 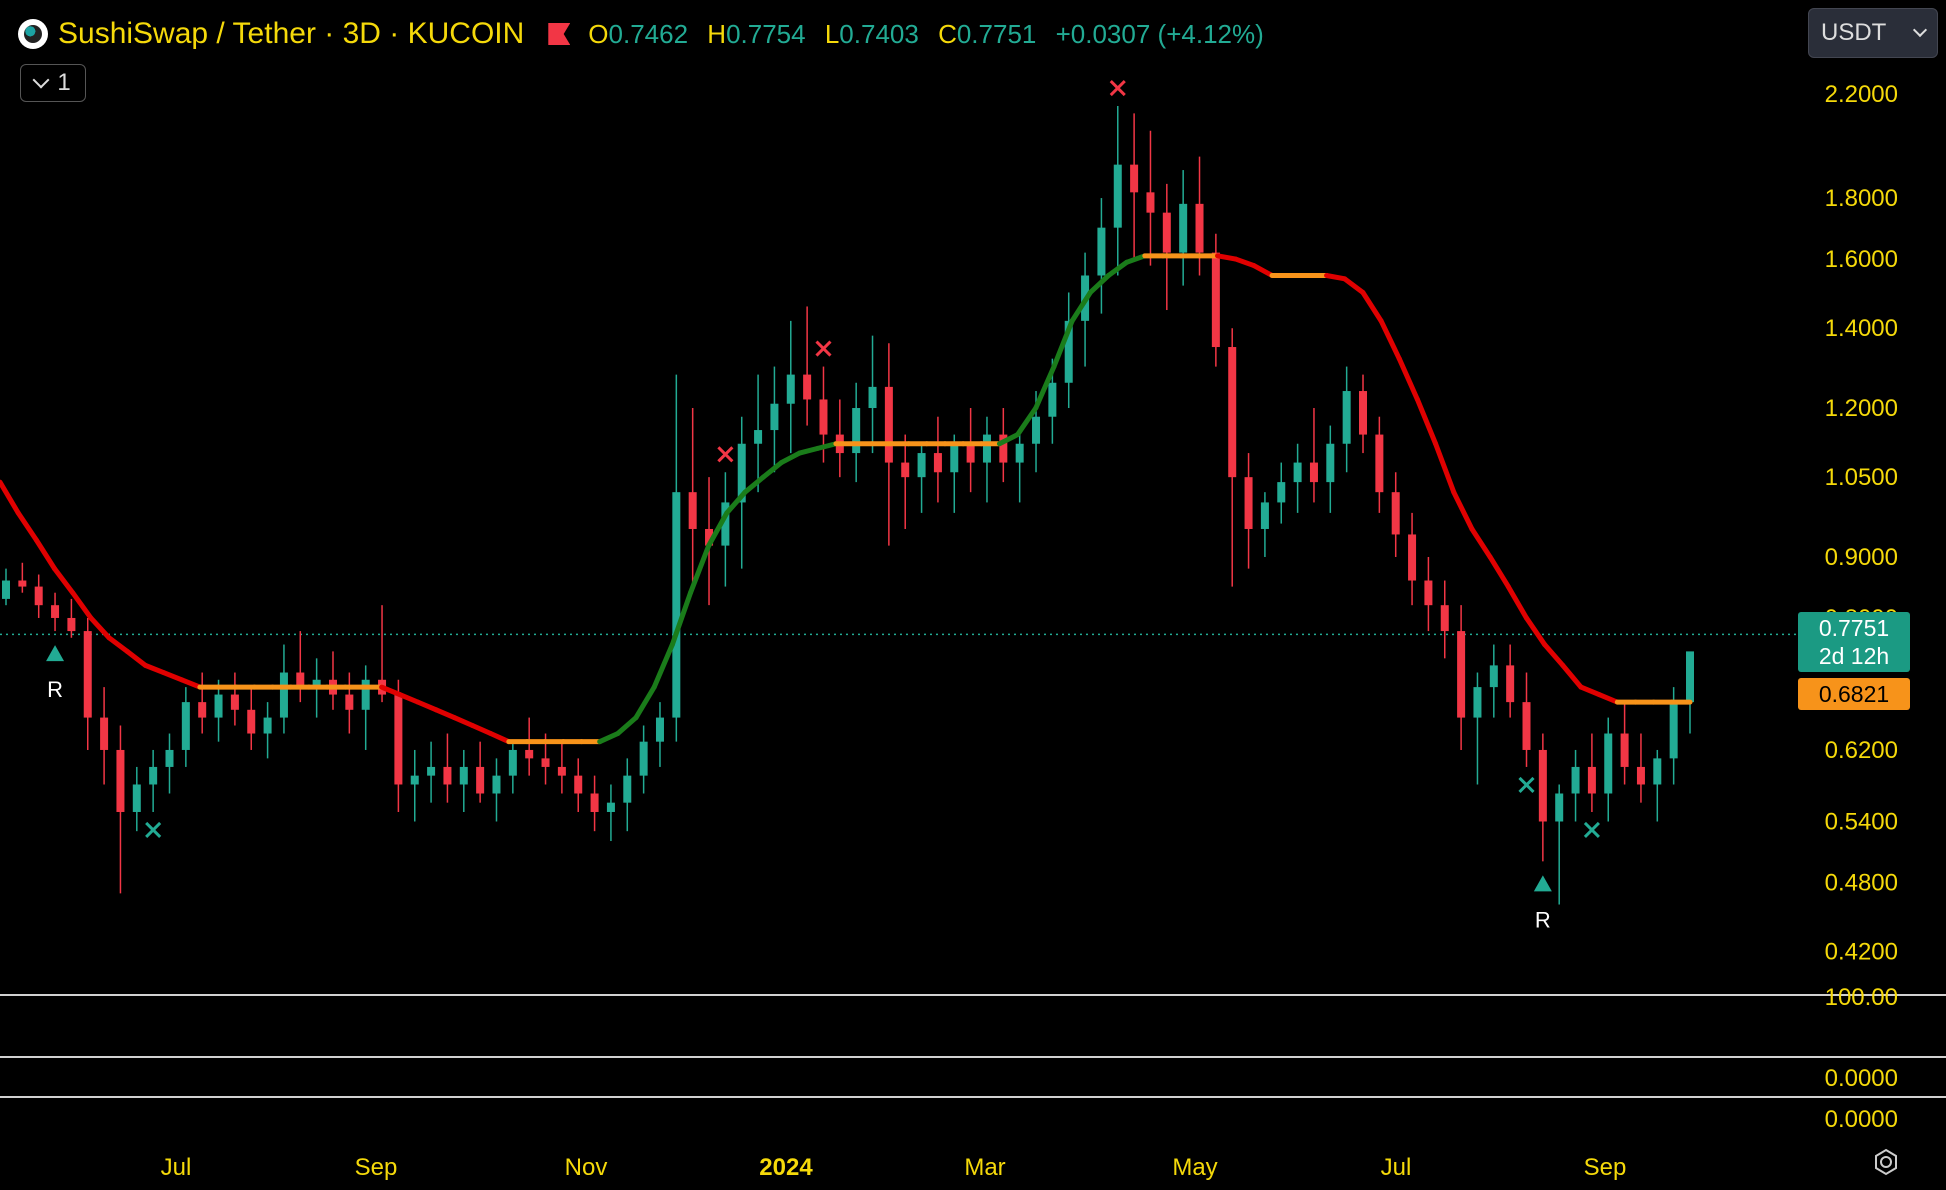 I want to click on indicators-toggle-button: 1, so click(x=53, y=83).